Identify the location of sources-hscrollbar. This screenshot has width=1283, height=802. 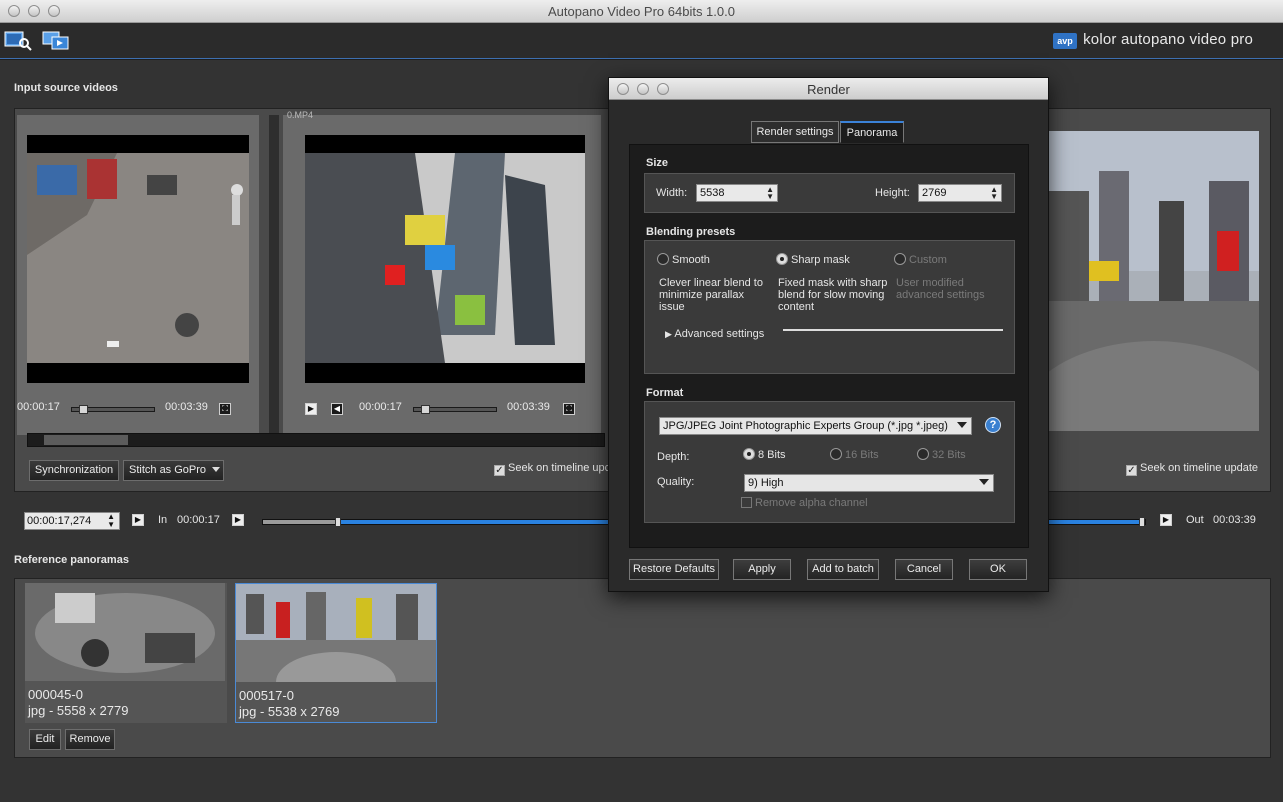
(316, 440).